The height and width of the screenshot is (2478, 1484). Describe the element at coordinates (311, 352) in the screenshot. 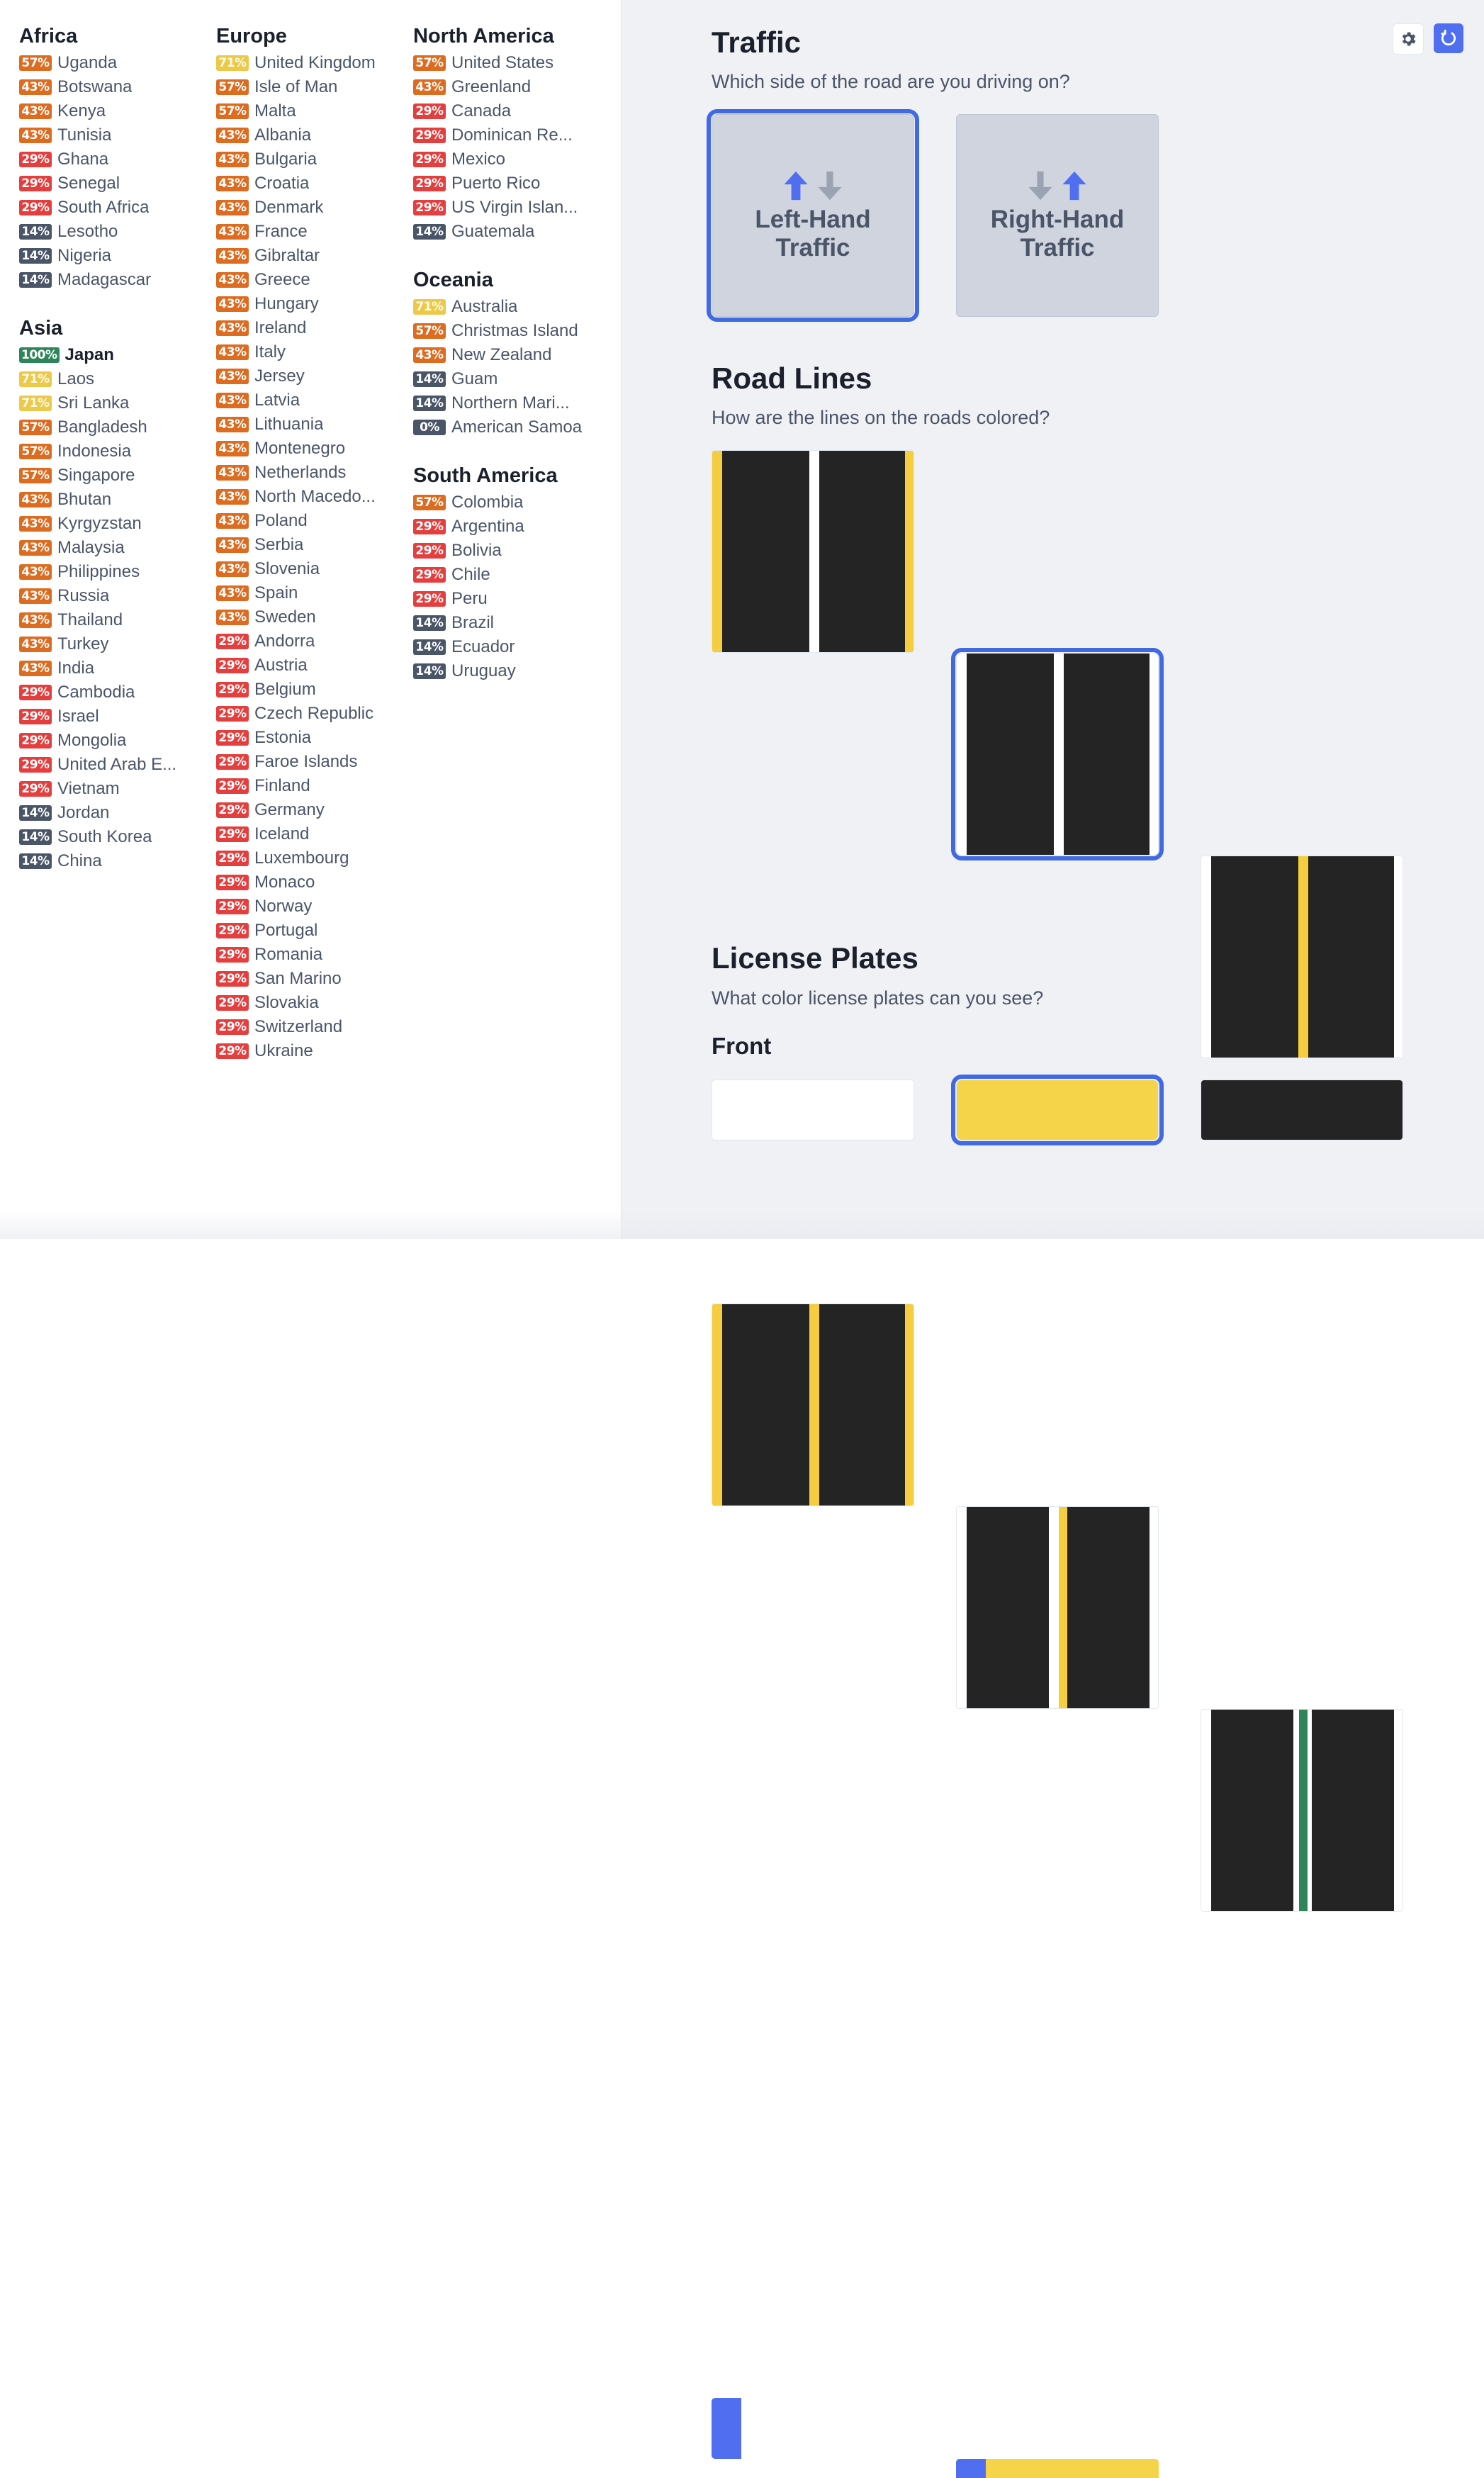

I see `country-result: 43% Italy` at that location.